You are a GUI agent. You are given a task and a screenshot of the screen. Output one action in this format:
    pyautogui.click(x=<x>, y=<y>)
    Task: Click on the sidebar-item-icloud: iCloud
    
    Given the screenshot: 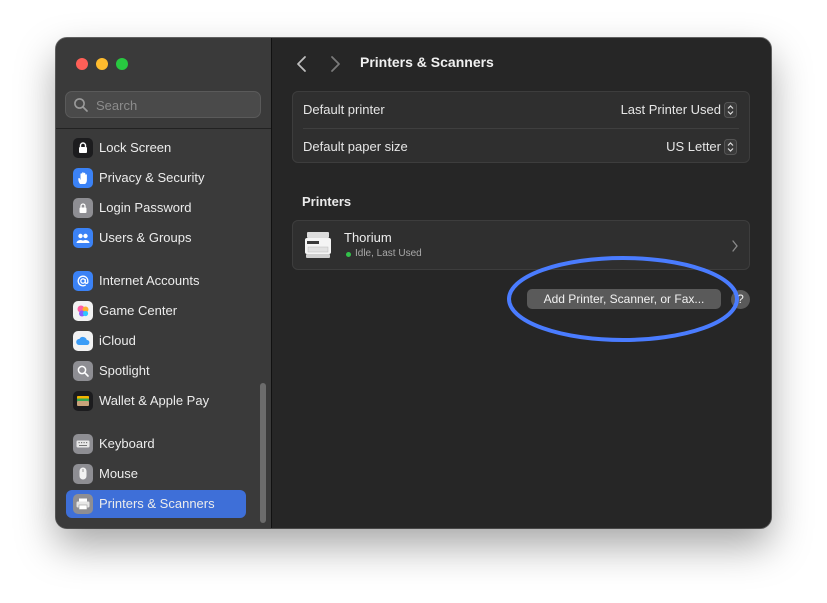 What is the action you would take?
    pyautogui.click(x=156, y=341)
    